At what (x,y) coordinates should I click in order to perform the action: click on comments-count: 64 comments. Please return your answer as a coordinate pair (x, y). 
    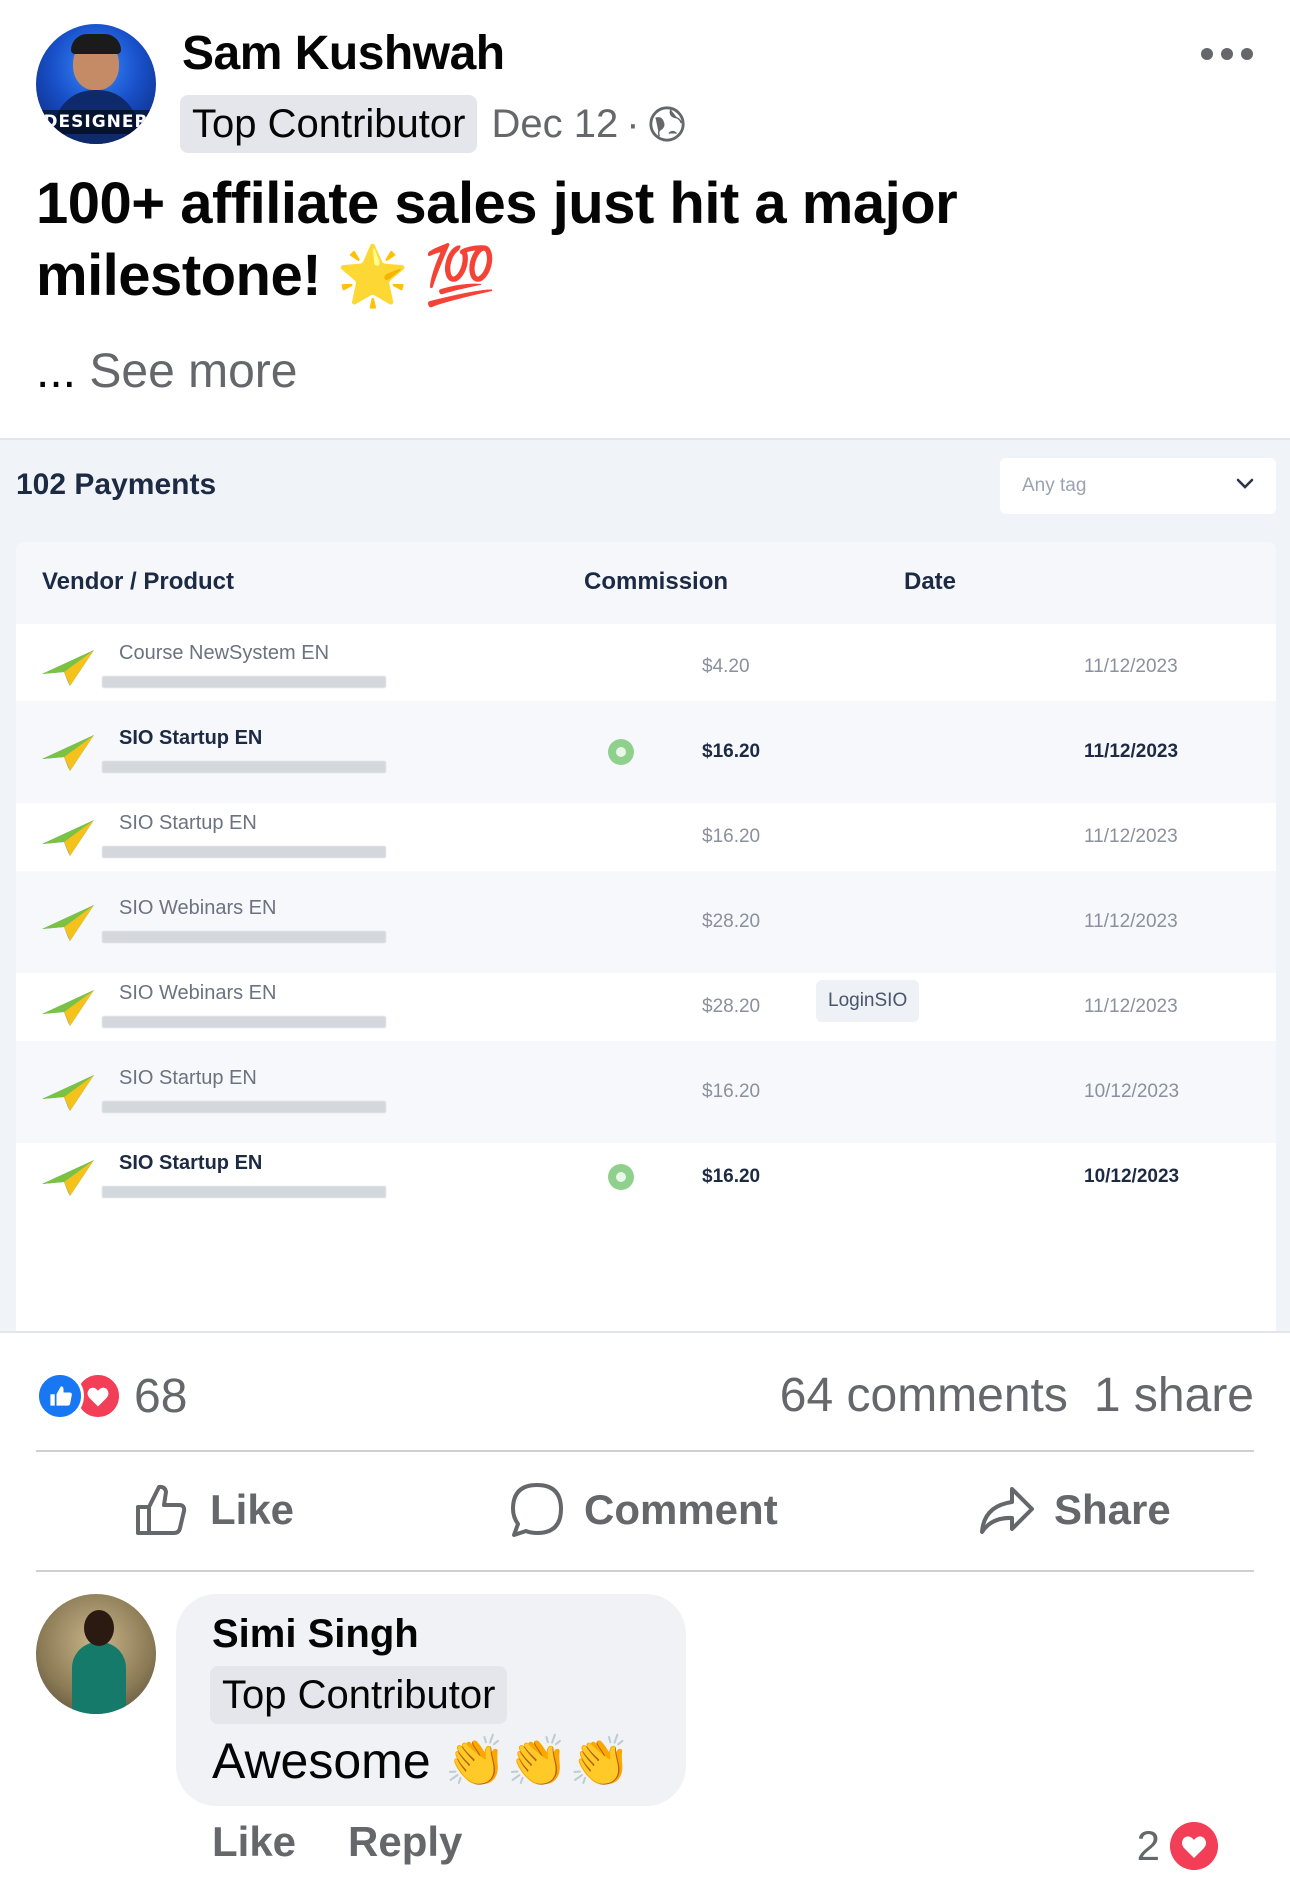
    Looking at the image, I should click on (924, 1395).